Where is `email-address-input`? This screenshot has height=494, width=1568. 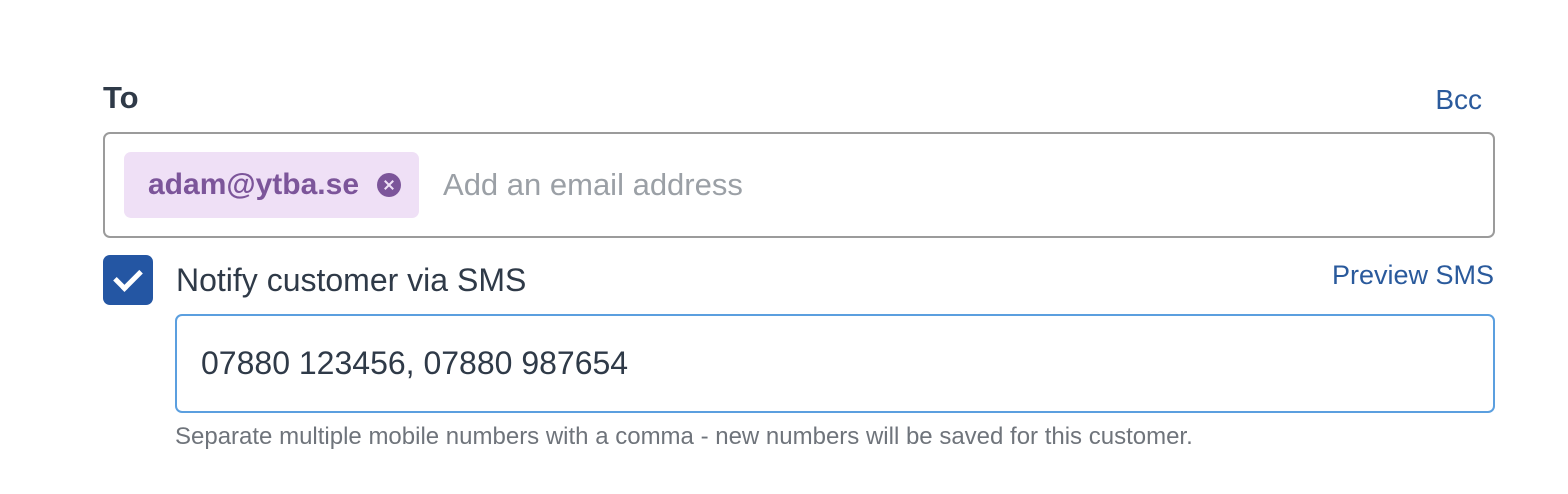 email-address-input is located at coordinates (968, 185).